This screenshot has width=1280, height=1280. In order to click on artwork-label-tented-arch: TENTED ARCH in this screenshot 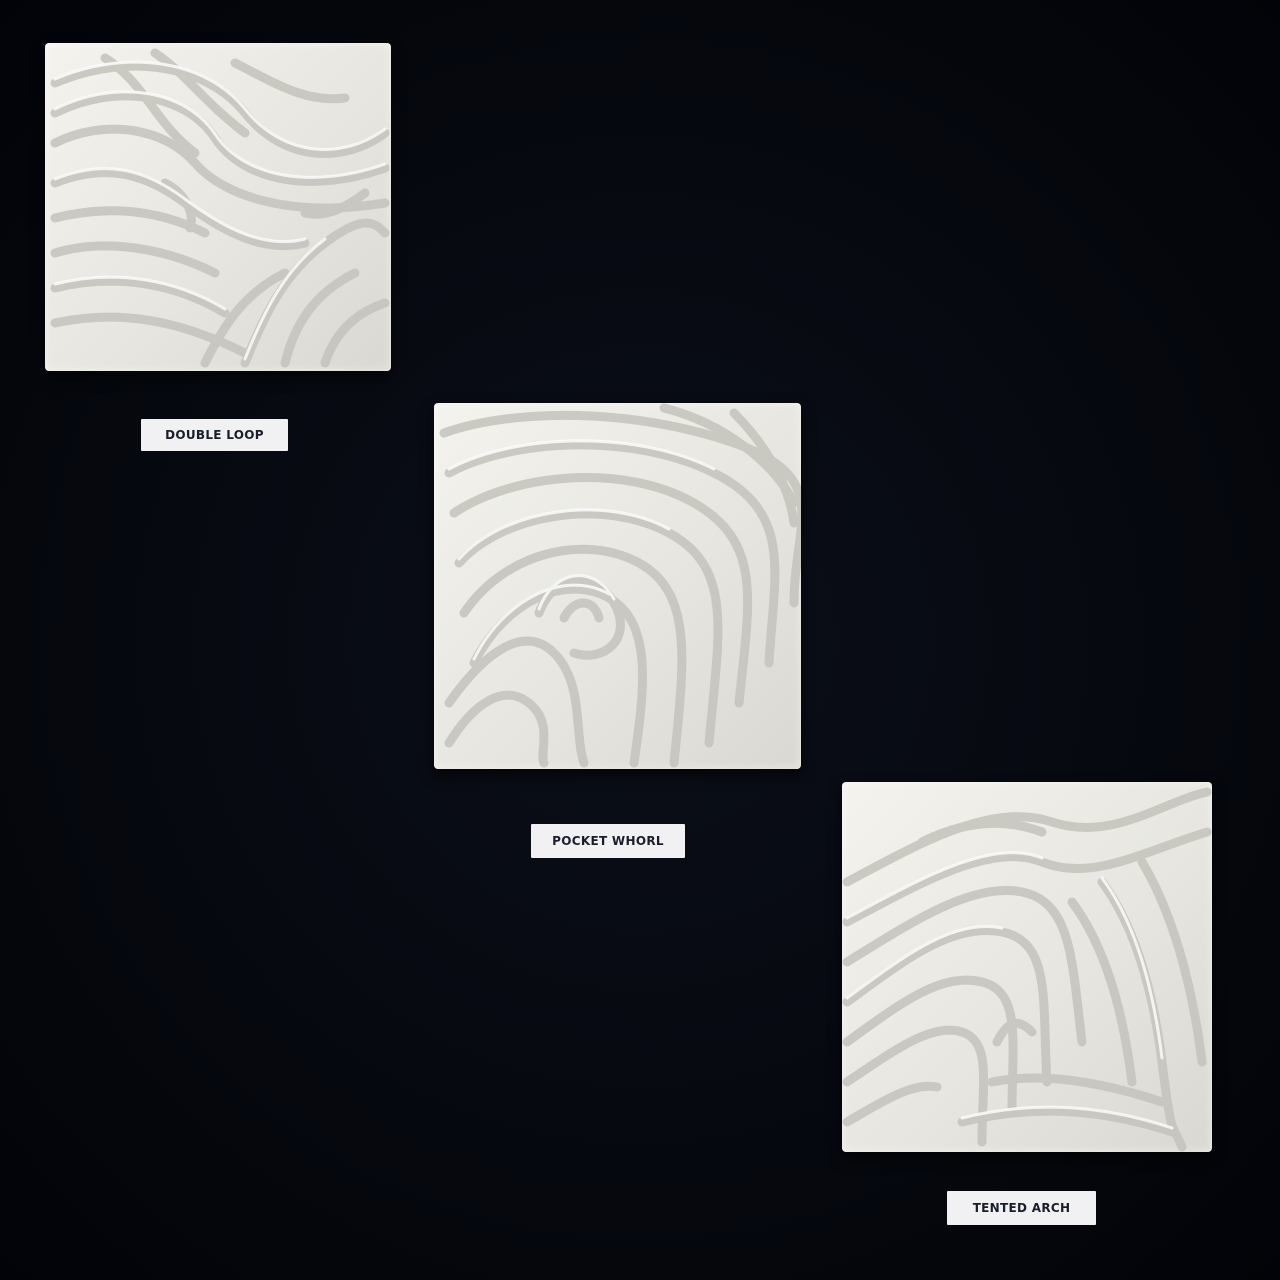, I will do `click(1021, 1208)`.